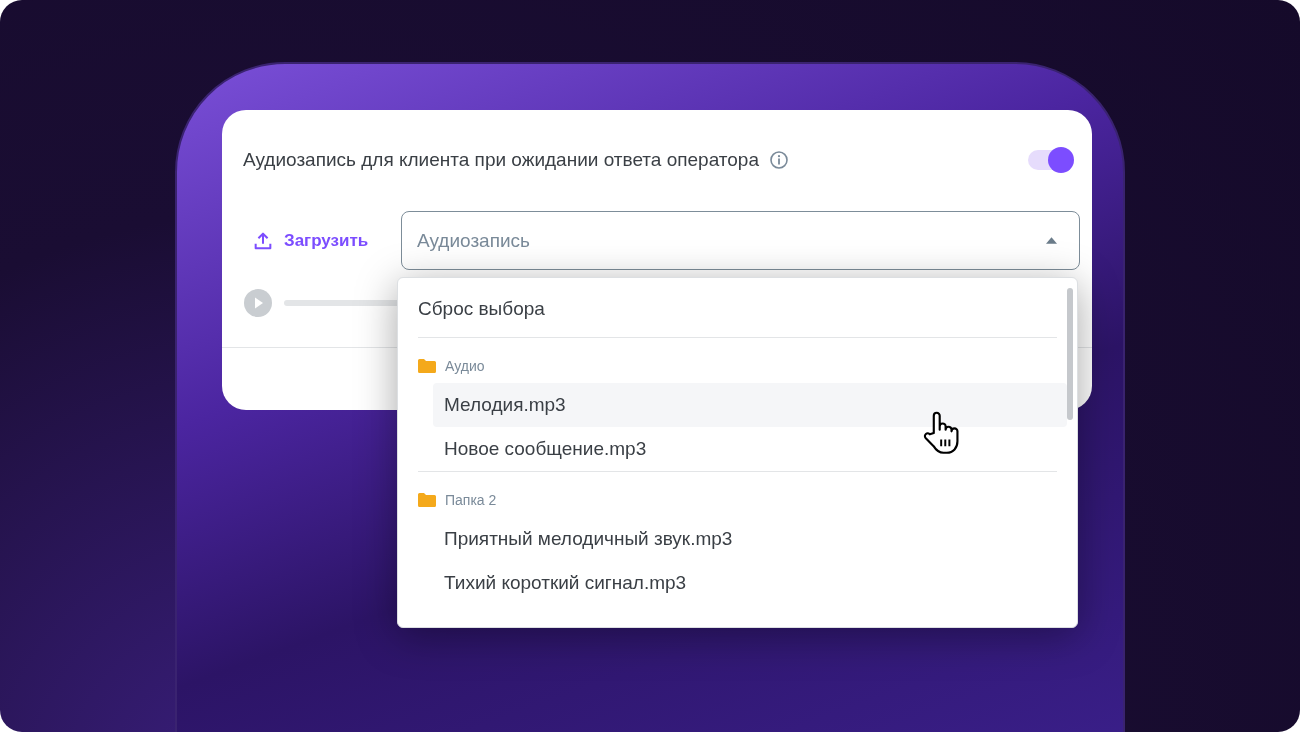  I want to click on reset-selection-item: Сброс выбора, so click(737, 307).